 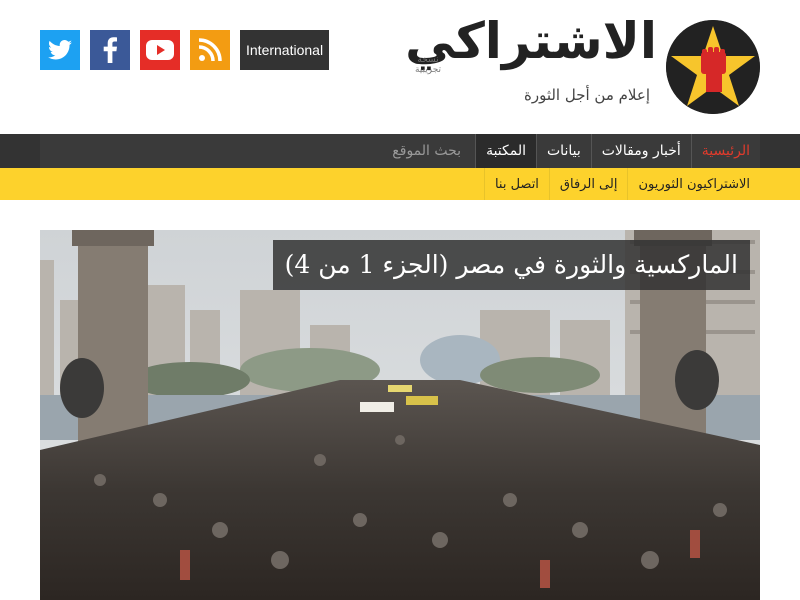 I want to click on featured-article-title: الماركسية والثورة في مصر (الجزء 1 من 4), so click(x=511, y=265).